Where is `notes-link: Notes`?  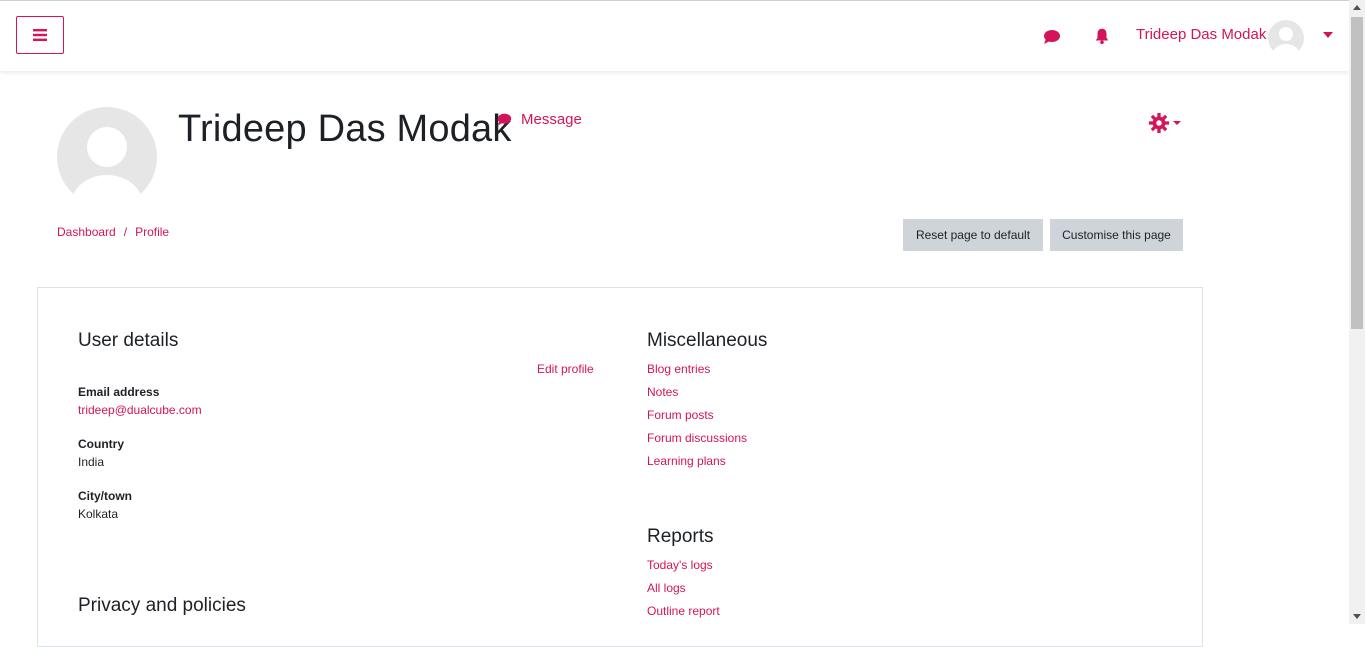
notes-link: Notes is located at coordinates (662, 392).